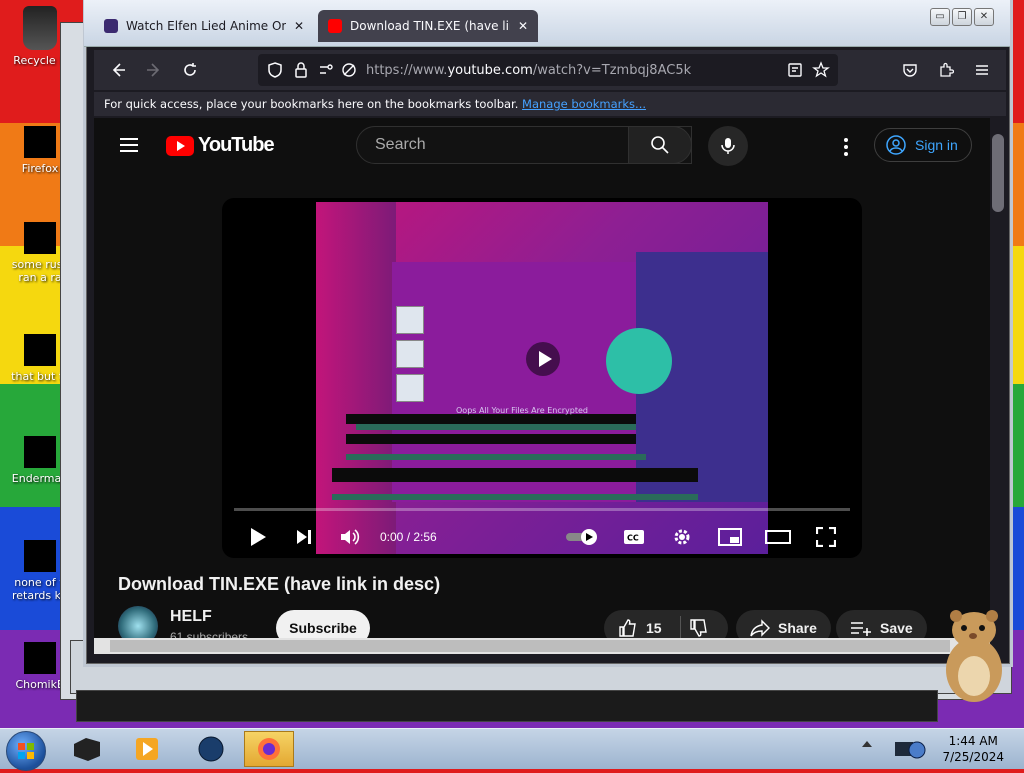 The image size is (1024, 773). I want to click on hamster-mascot-image, so click(974, 656).